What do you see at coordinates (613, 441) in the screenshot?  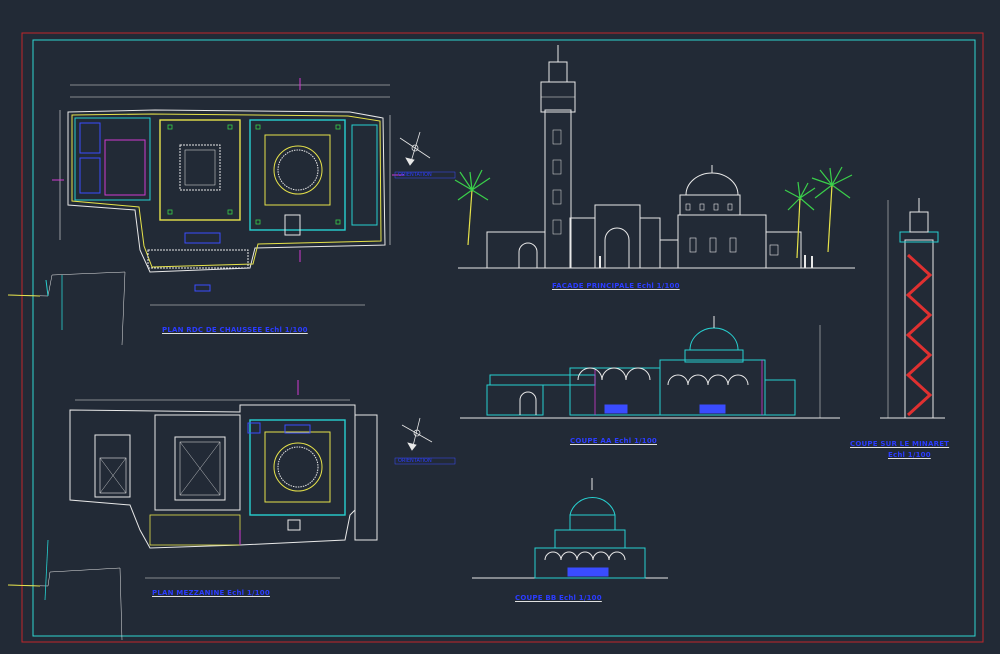 I see `coupe-aa-title: COUPE AA Echl 1/100` at bounding box center [613, 441].